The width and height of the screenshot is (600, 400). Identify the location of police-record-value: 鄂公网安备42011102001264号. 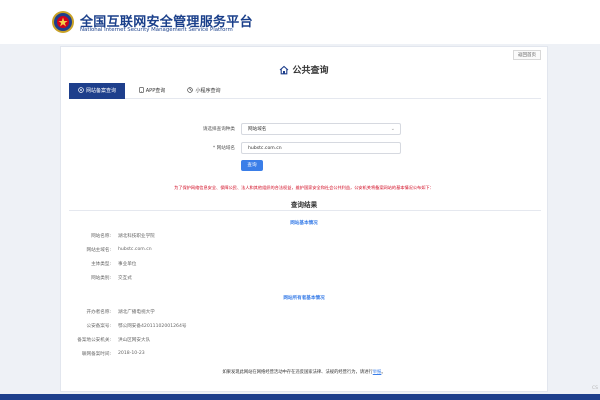
(152, 326).